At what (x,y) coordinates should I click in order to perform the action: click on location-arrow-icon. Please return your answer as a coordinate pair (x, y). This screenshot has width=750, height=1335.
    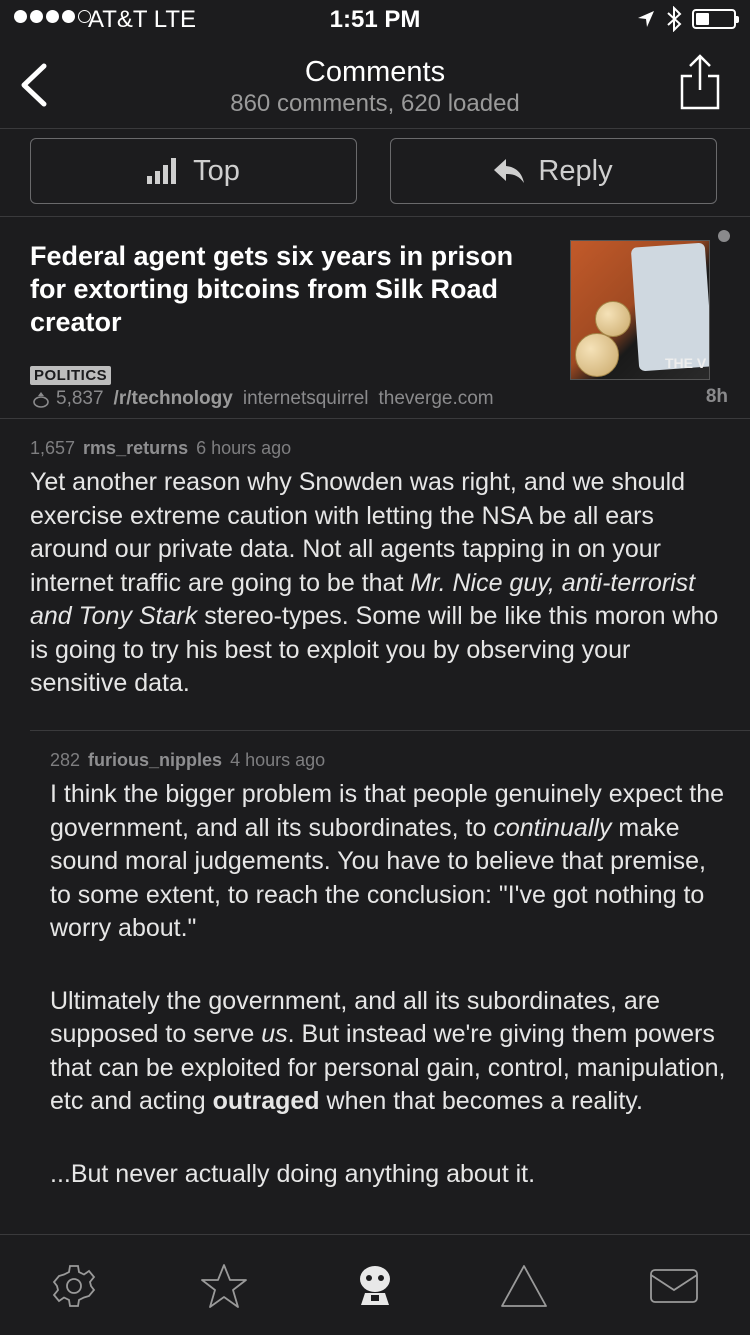
    Looking at the image, I should click on (646, 19).